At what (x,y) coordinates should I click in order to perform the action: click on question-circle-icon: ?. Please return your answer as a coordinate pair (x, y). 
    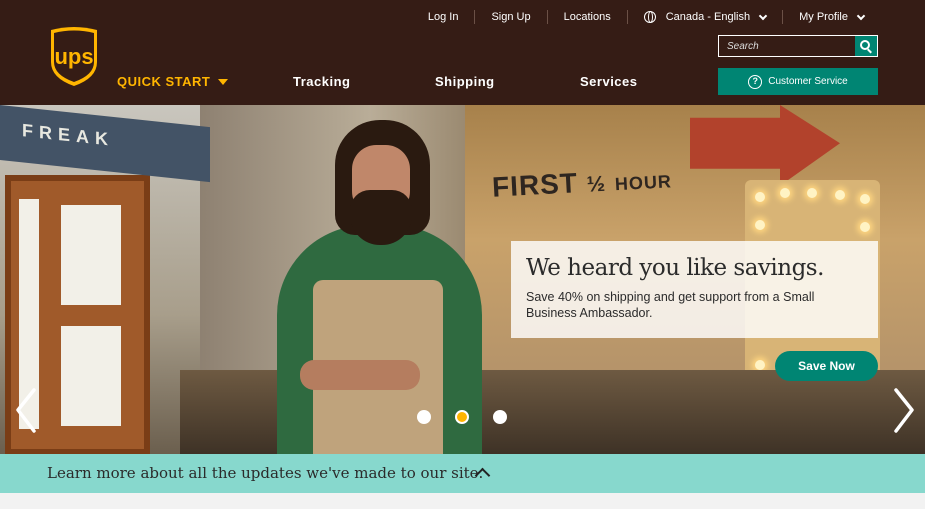
    Looking at the image, I should click on (755, 81).